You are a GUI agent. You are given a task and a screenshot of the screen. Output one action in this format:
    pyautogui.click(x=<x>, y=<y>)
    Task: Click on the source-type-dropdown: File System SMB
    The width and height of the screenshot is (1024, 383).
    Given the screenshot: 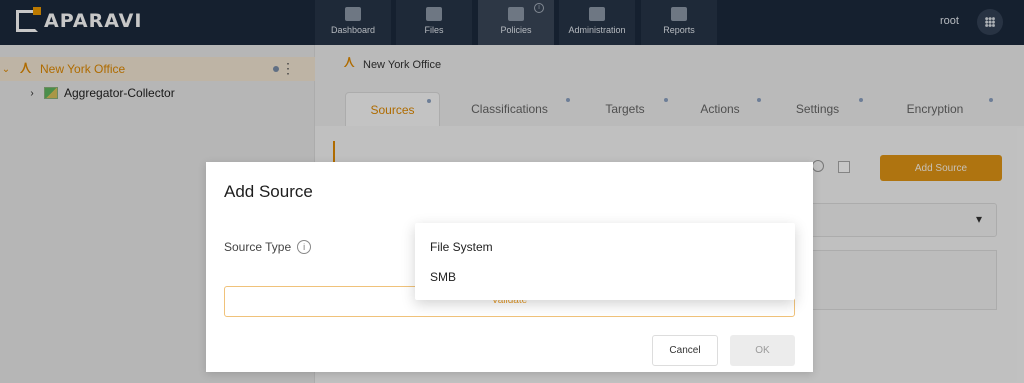 What is the action you would take?
    pyautogui.click(x=605, y=261)
    